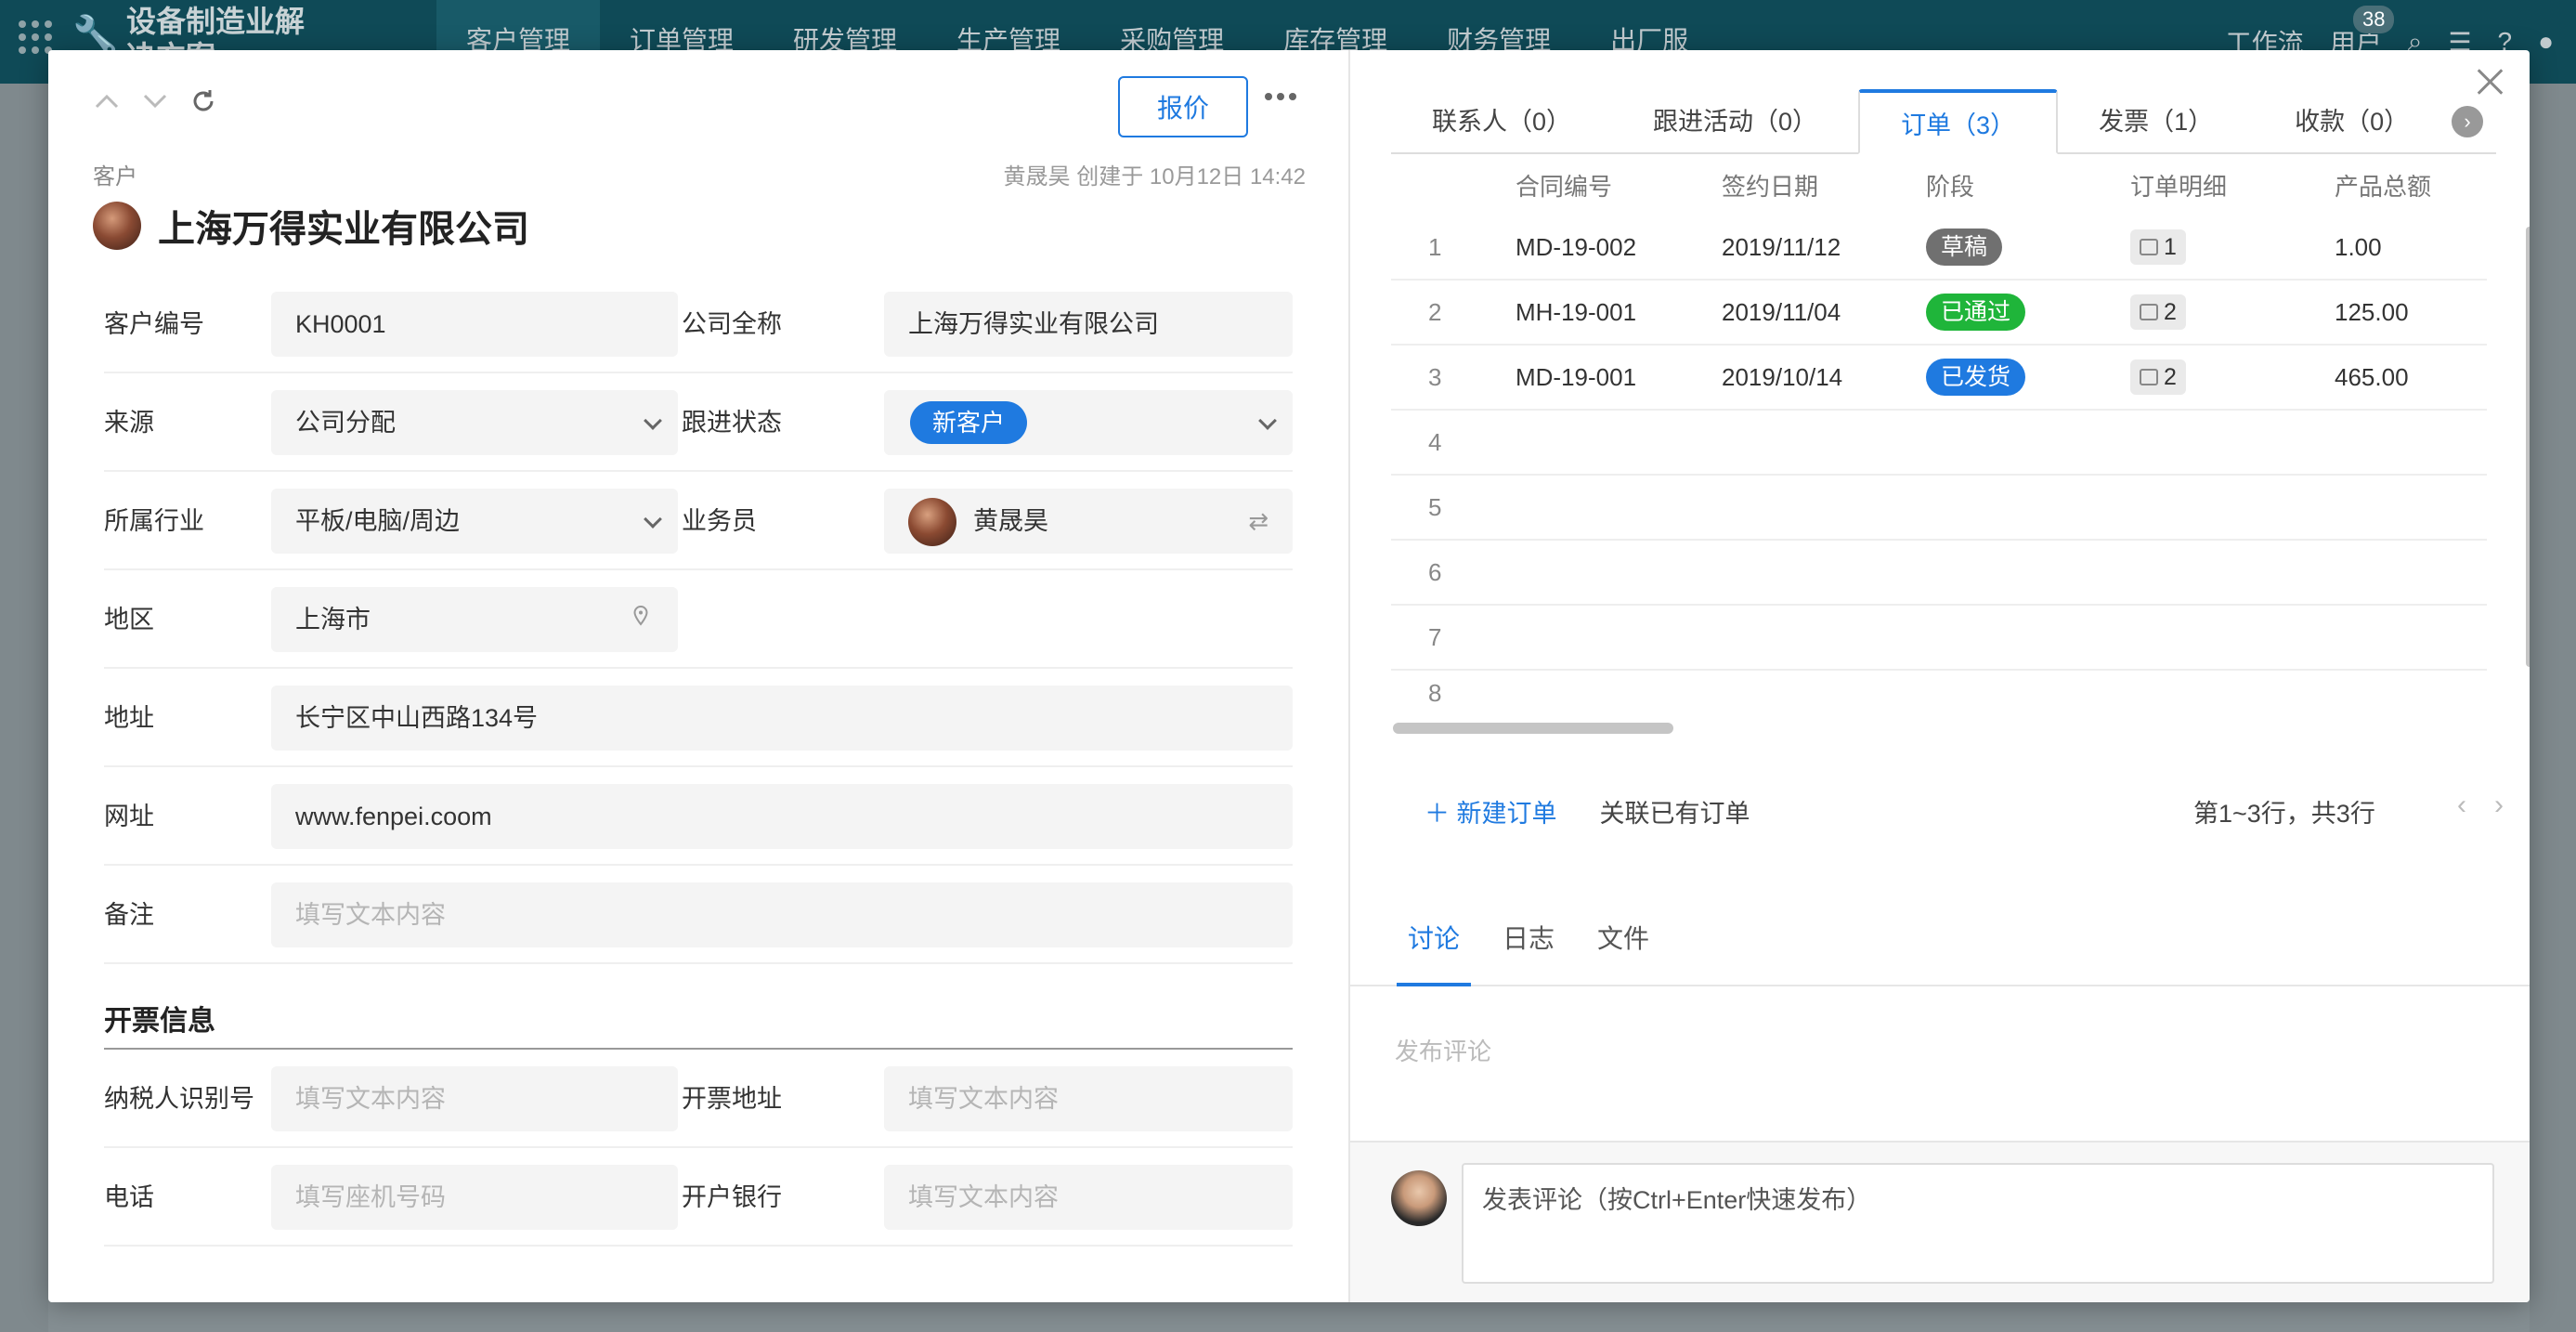 Image resolution: width=2576 pixels, height=1332 pixels. I want to click on source-value: 公司分配, so click(345, 423).